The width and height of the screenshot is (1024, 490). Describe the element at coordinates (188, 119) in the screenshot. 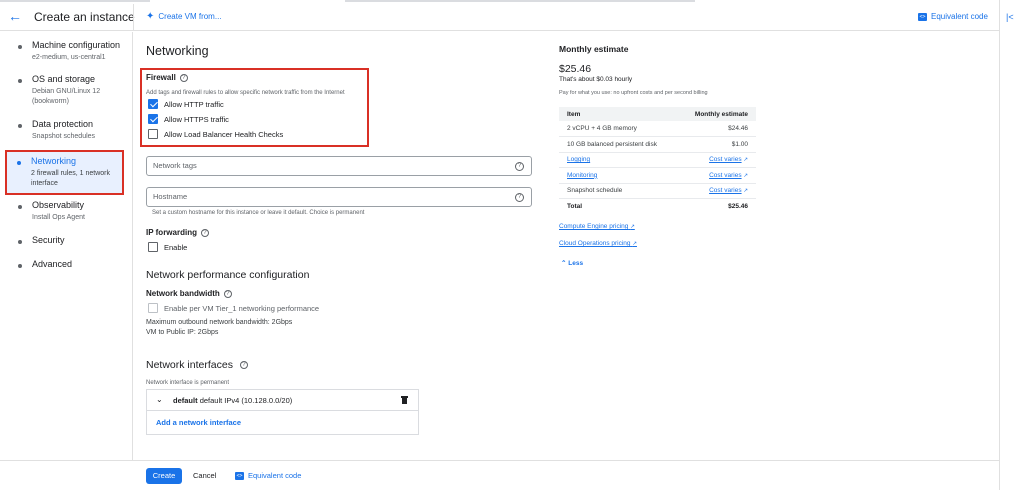

I see `allow-https-checkbox: Allow HTTPS traffic` at that location.